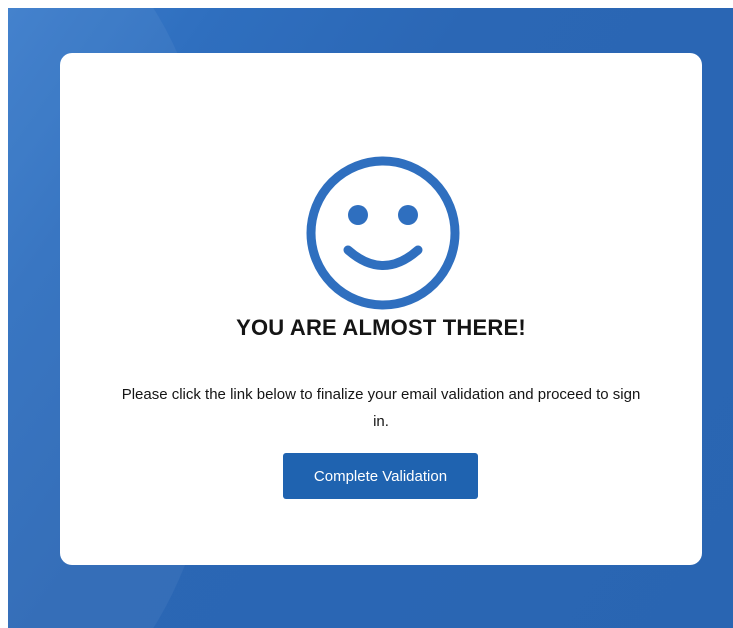 The image size is (733, 628). What do you see at coordinates (383, 233) in the screenshot?
I see `smiley-face-icon` at bounding box center [383, 233].